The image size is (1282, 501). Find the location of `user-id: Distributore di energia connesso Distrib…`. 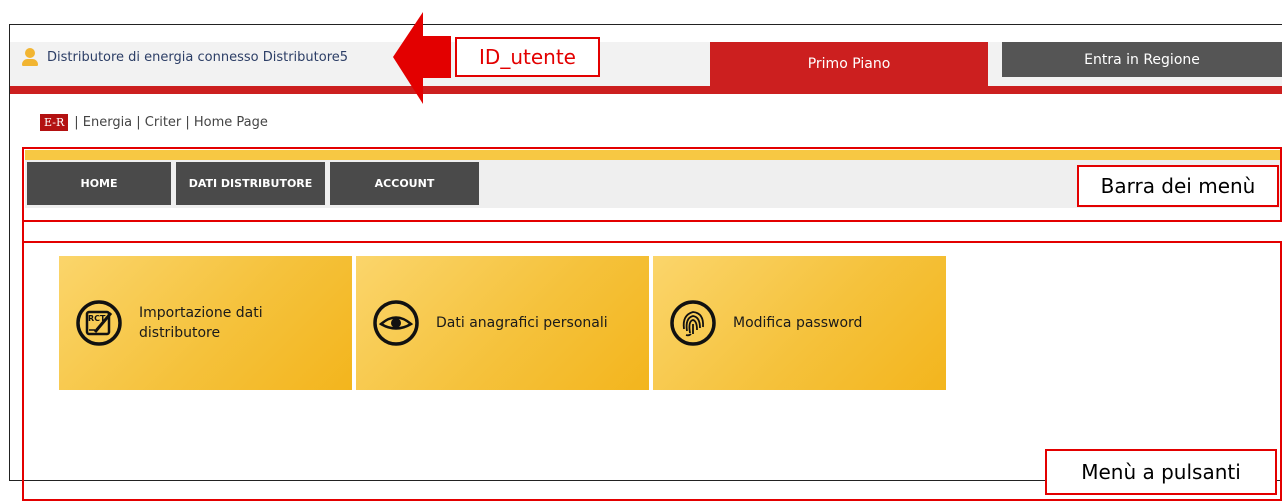

user-id: Distributore di energia connesso Distrib… is located at coordinates (185, 57).